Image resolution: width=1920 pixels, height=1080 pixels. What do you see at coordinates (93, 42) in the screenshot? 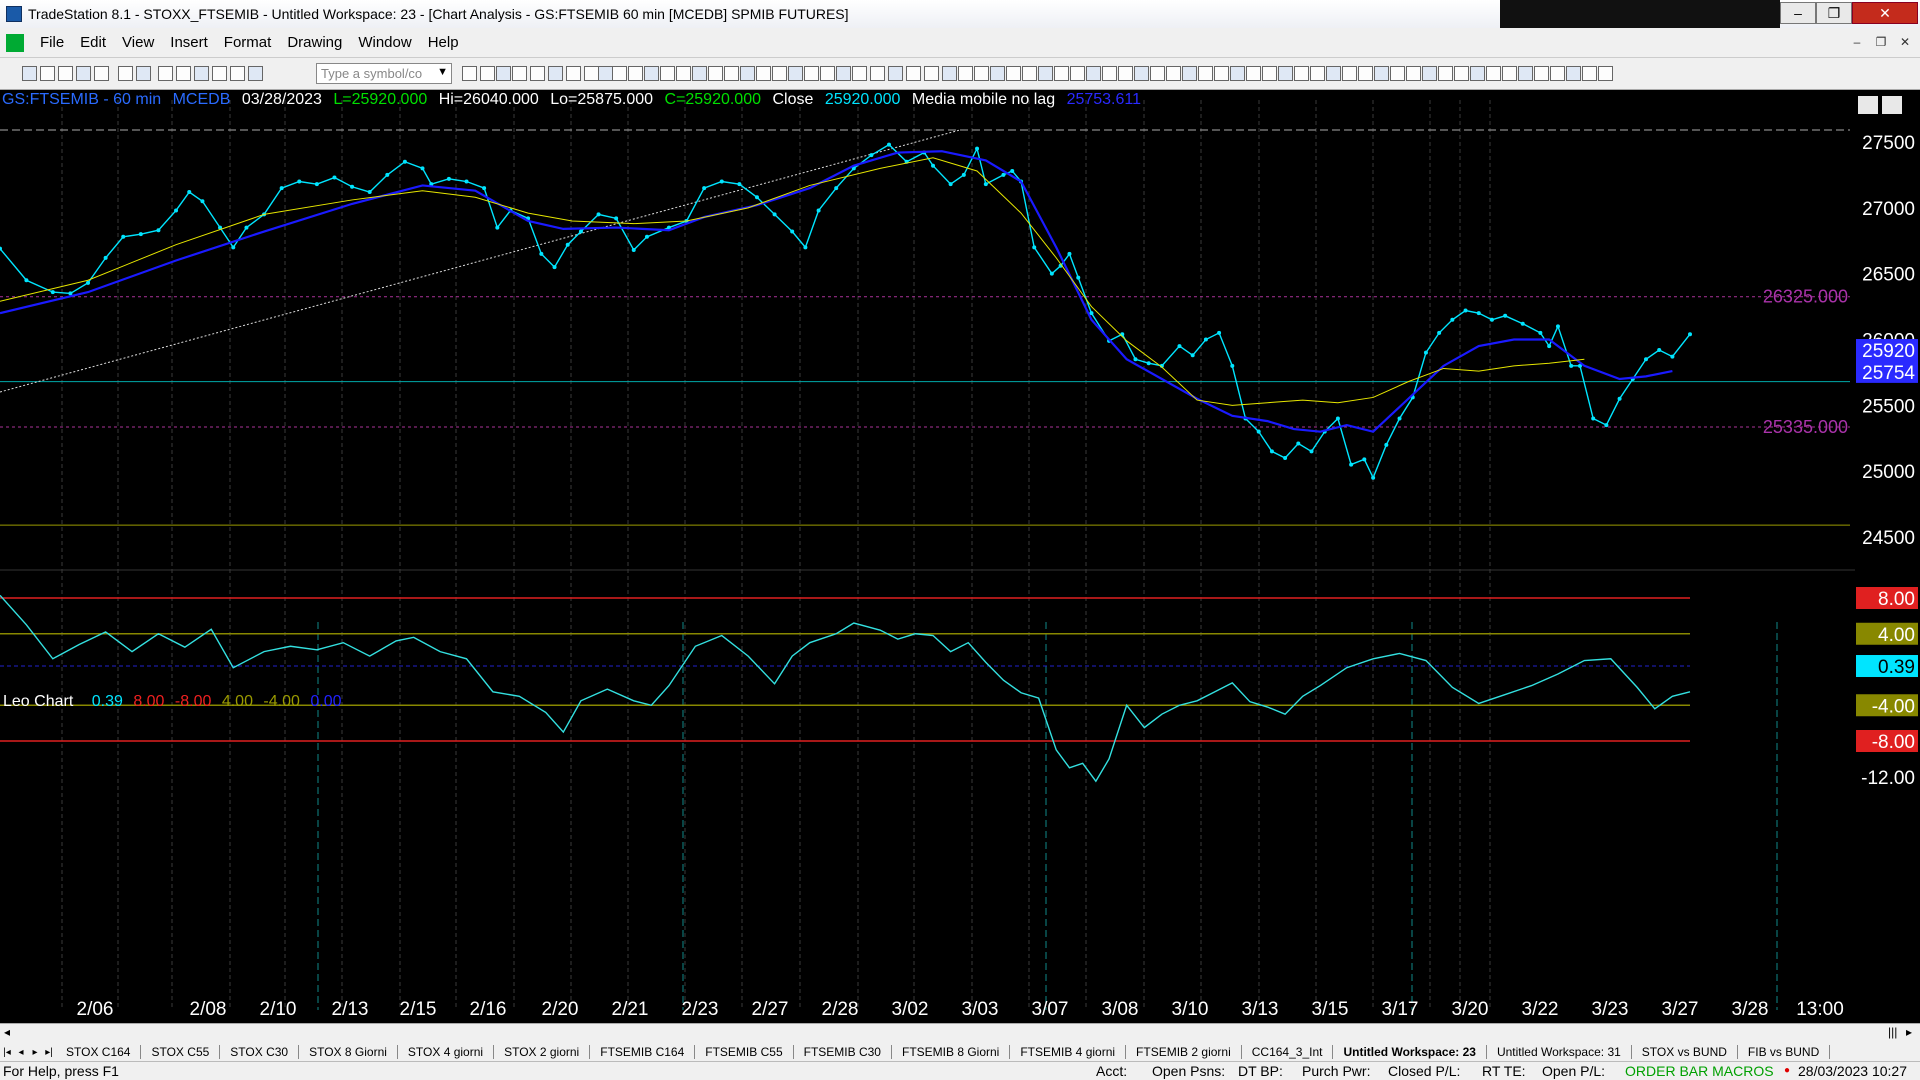
I see `menu-edit: Edit` at bounding box center [93, 42].